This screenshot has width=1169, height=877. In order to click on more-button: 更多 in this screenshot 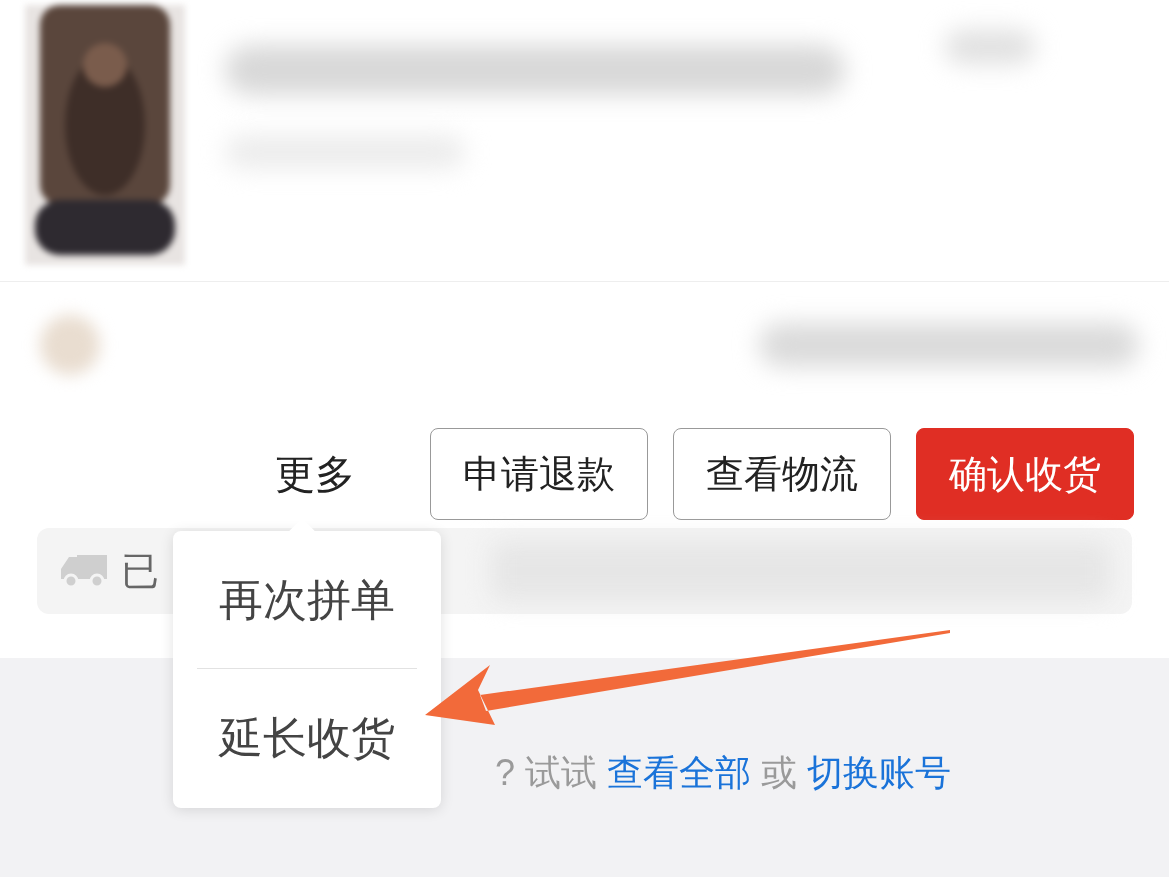, I will do `click(315, 474)`.